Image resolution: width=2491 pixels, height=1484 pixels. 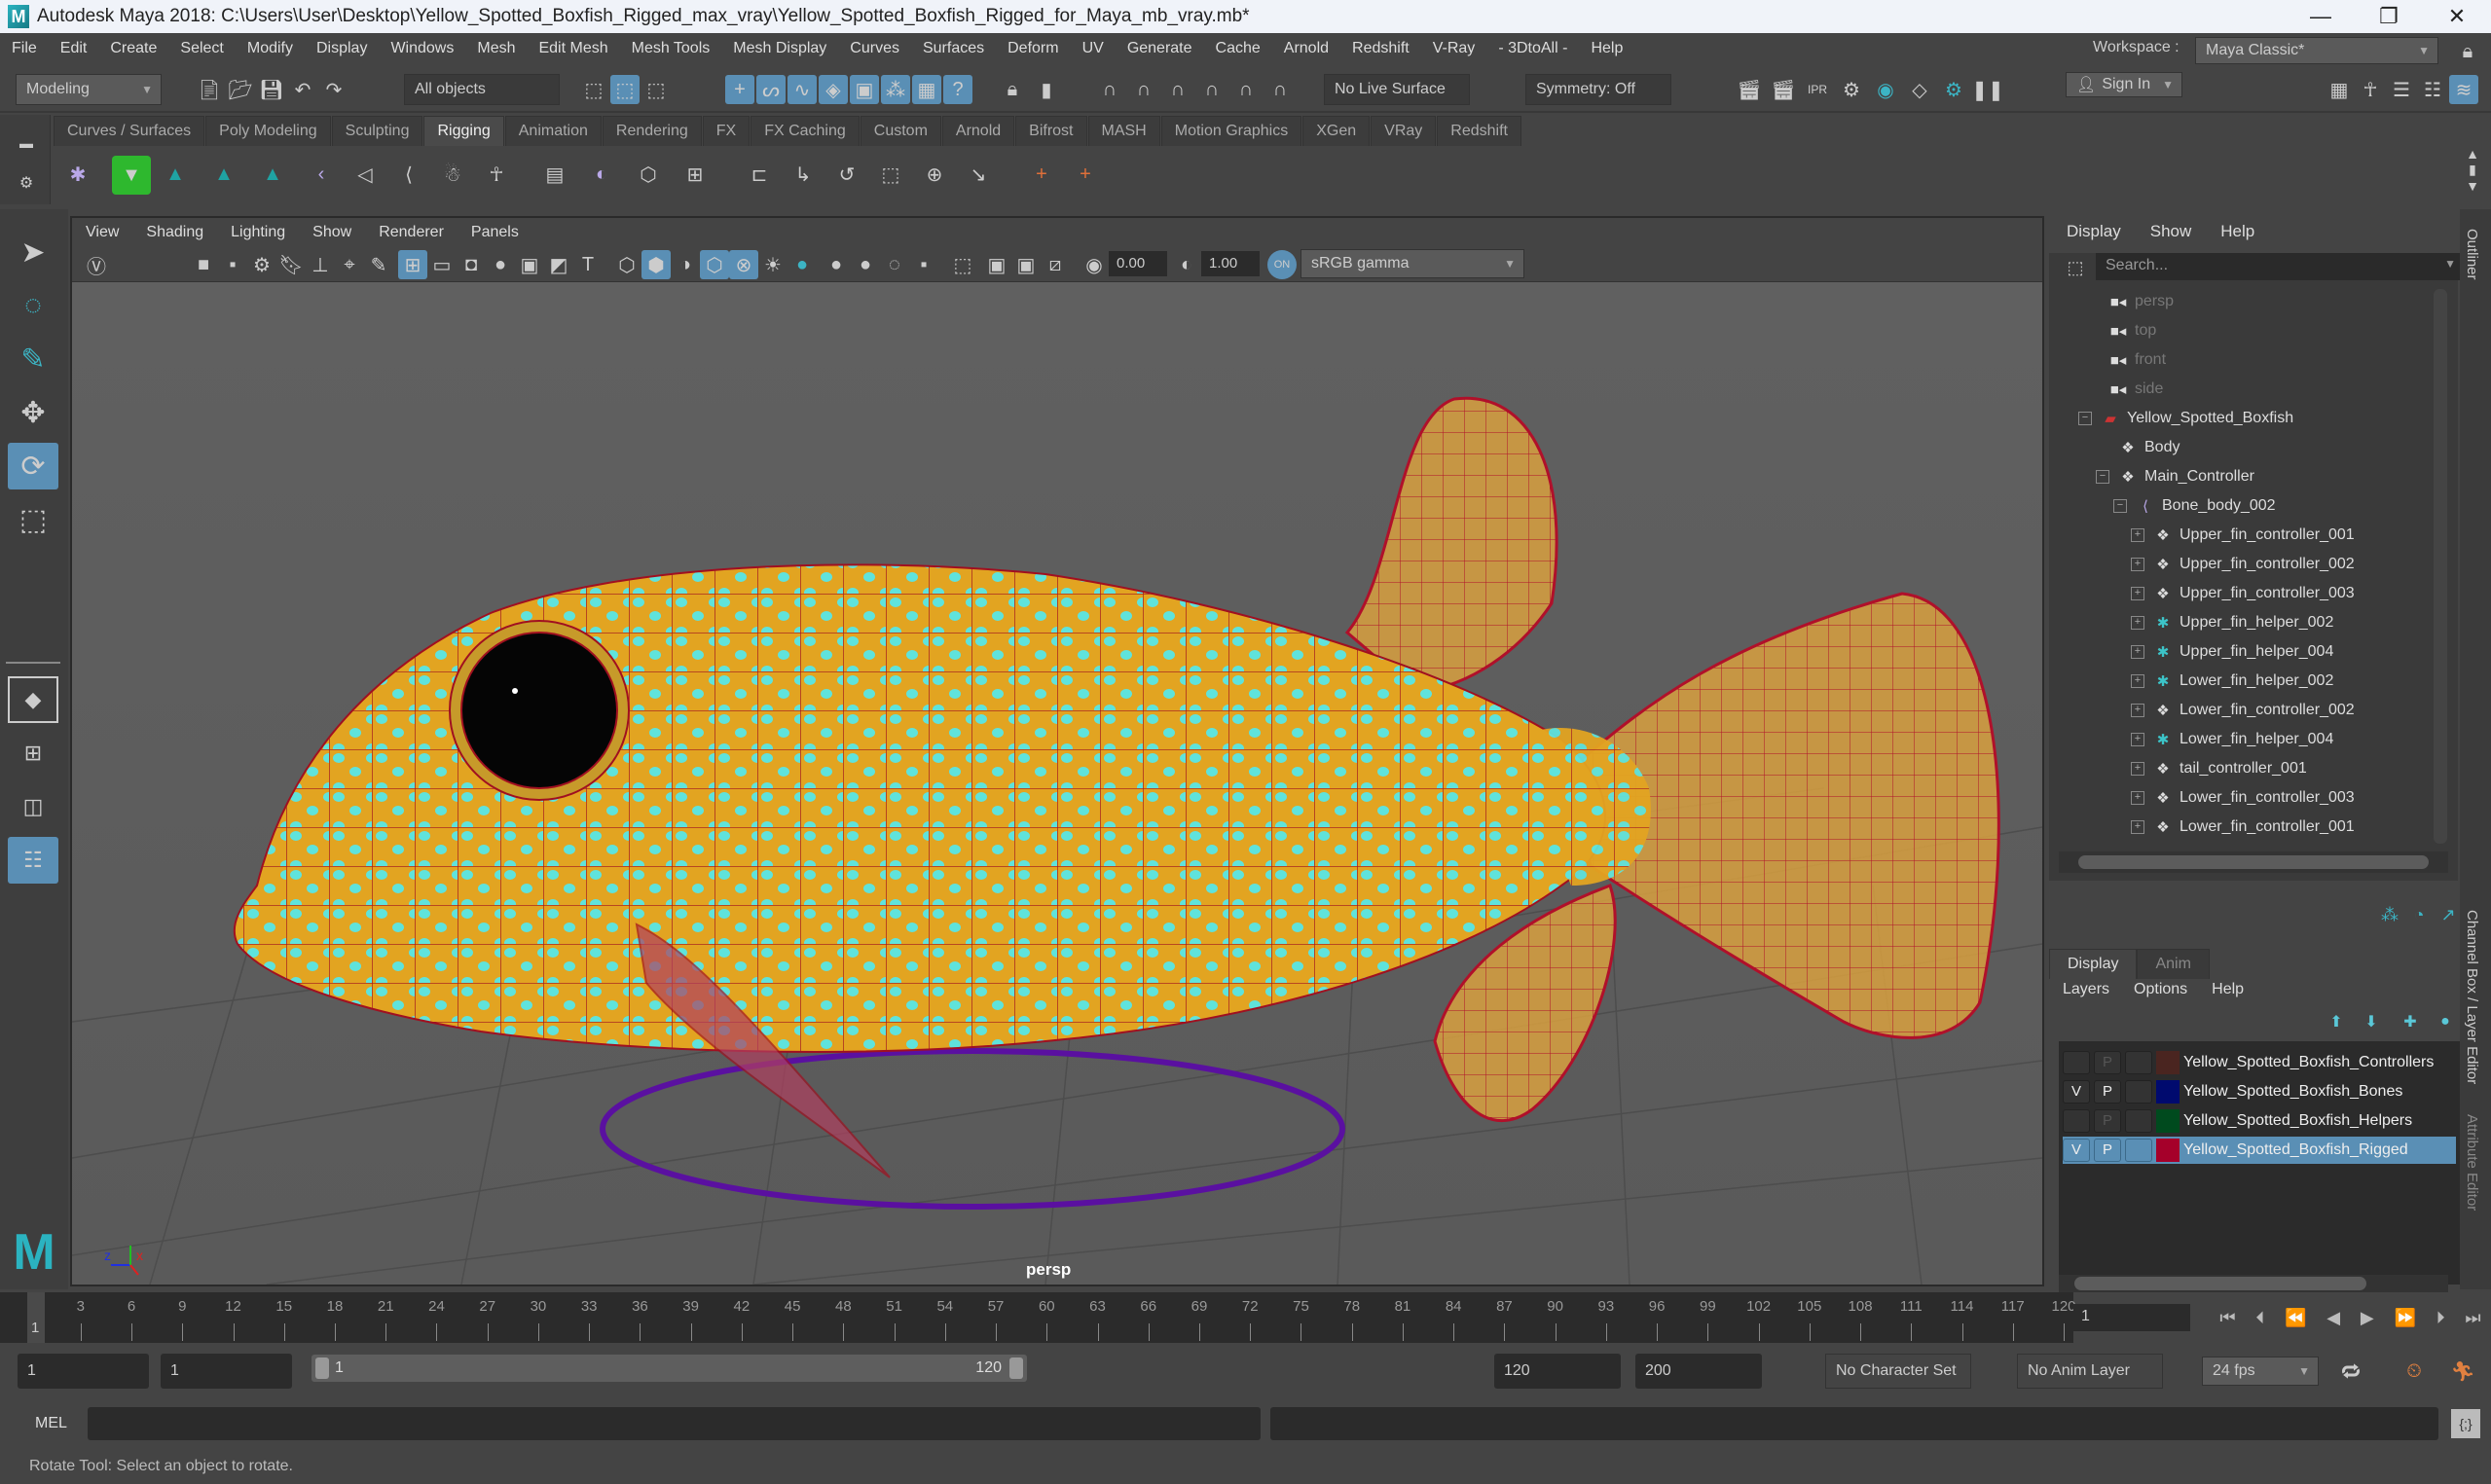 I want to click on isolate-select-icon: ⬚, so click(x=962, y=264).